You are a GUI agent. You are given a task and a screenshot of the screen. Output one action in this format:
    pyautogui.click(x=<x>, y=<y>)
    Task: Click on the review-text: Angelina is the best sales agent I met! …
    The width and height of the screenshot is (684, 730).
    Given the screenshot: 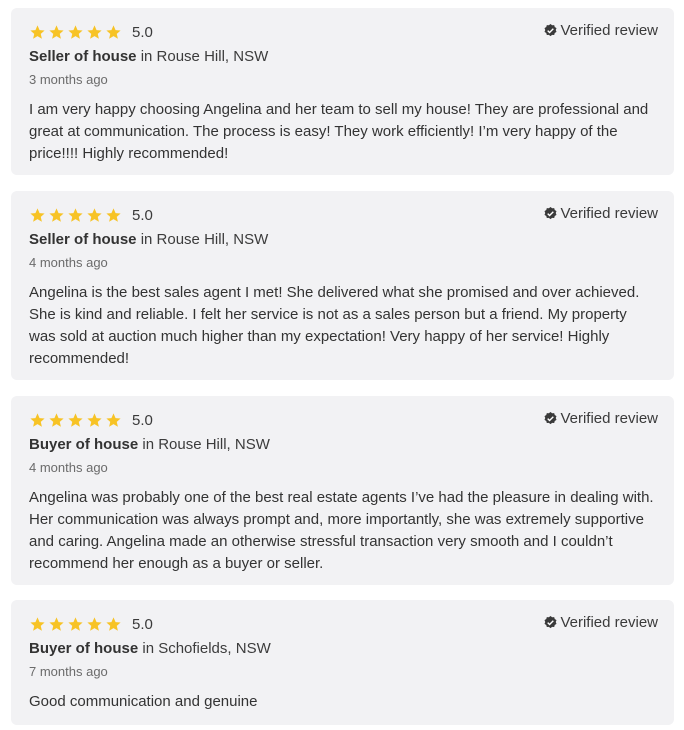 What is the action you would take?
    pyautogui.click(x=334, y=325)
    